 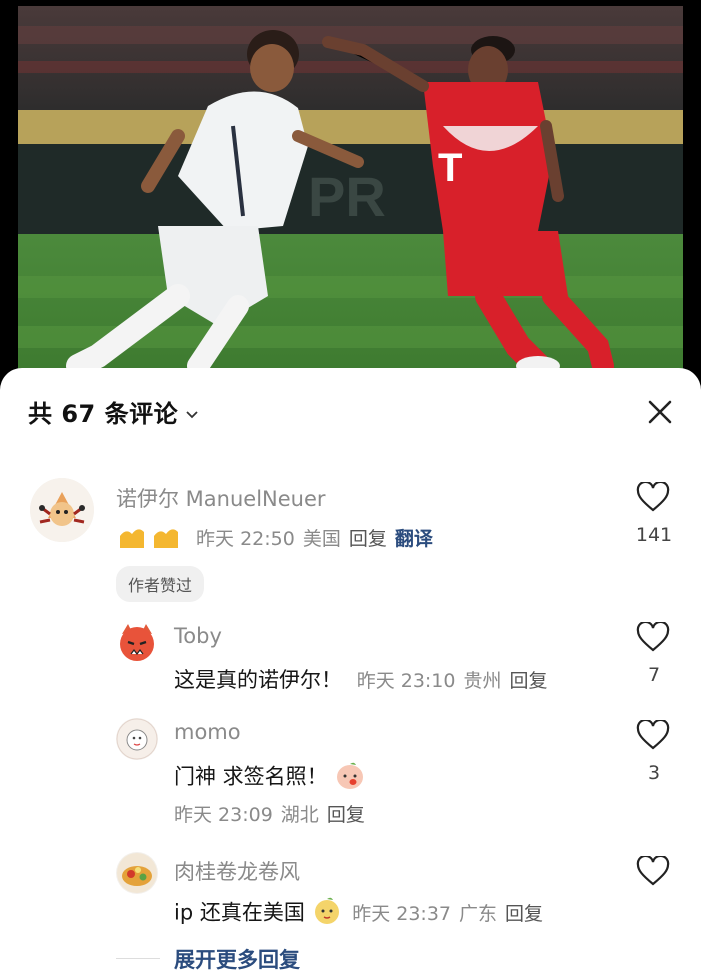 What do you see at coordinates (207, 732) in the screenshot?
I see `reply-author: momo` at bounding box center [207, 732].